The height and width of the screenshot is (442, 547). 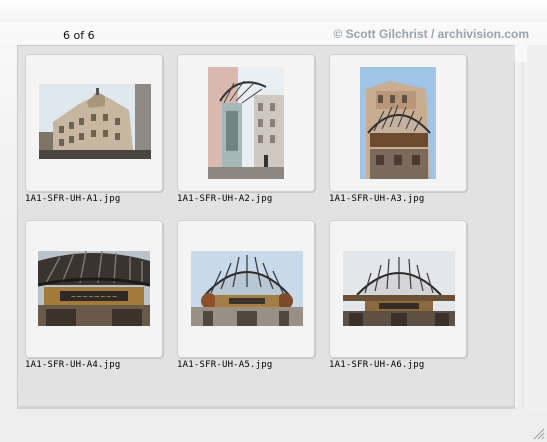 What do you see at coordinates (265, 407) in the screenshot?
I see `panel-divider` at bounding box center [265, 407].